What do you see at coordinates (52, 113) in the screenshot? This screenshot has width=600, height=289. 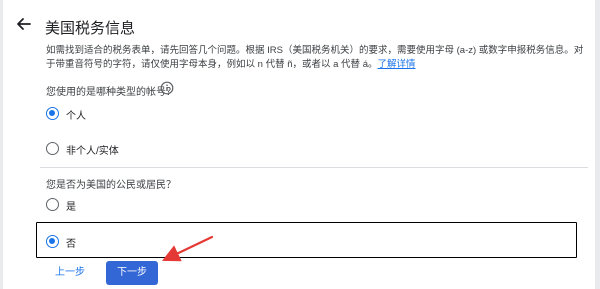 I see `radio-individual` at bounding box center [52, 113].